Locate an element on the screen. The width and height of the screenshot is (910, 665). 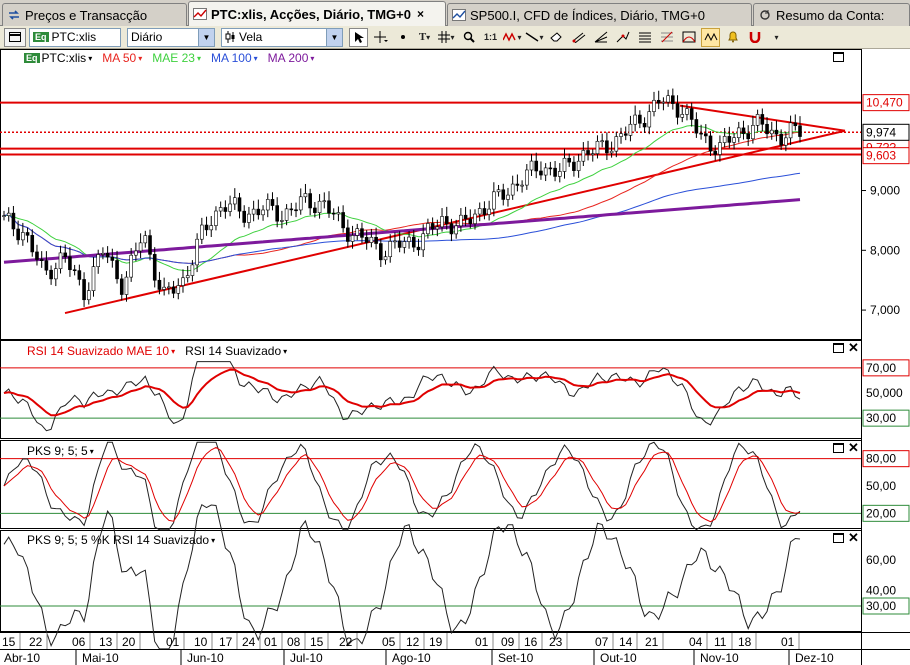
legend-mae23: MAE 23 is located at coordinates (173, 58).